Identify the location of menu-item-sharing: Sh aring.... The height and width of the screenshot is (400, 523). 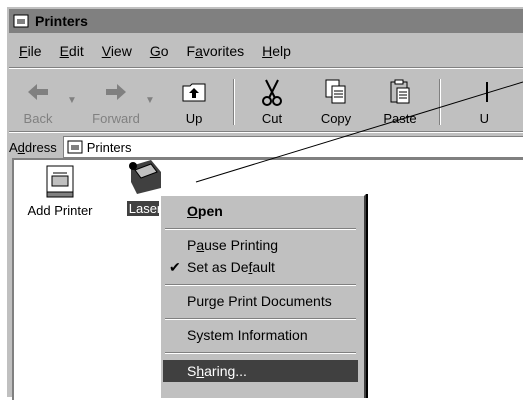
(260, 371).